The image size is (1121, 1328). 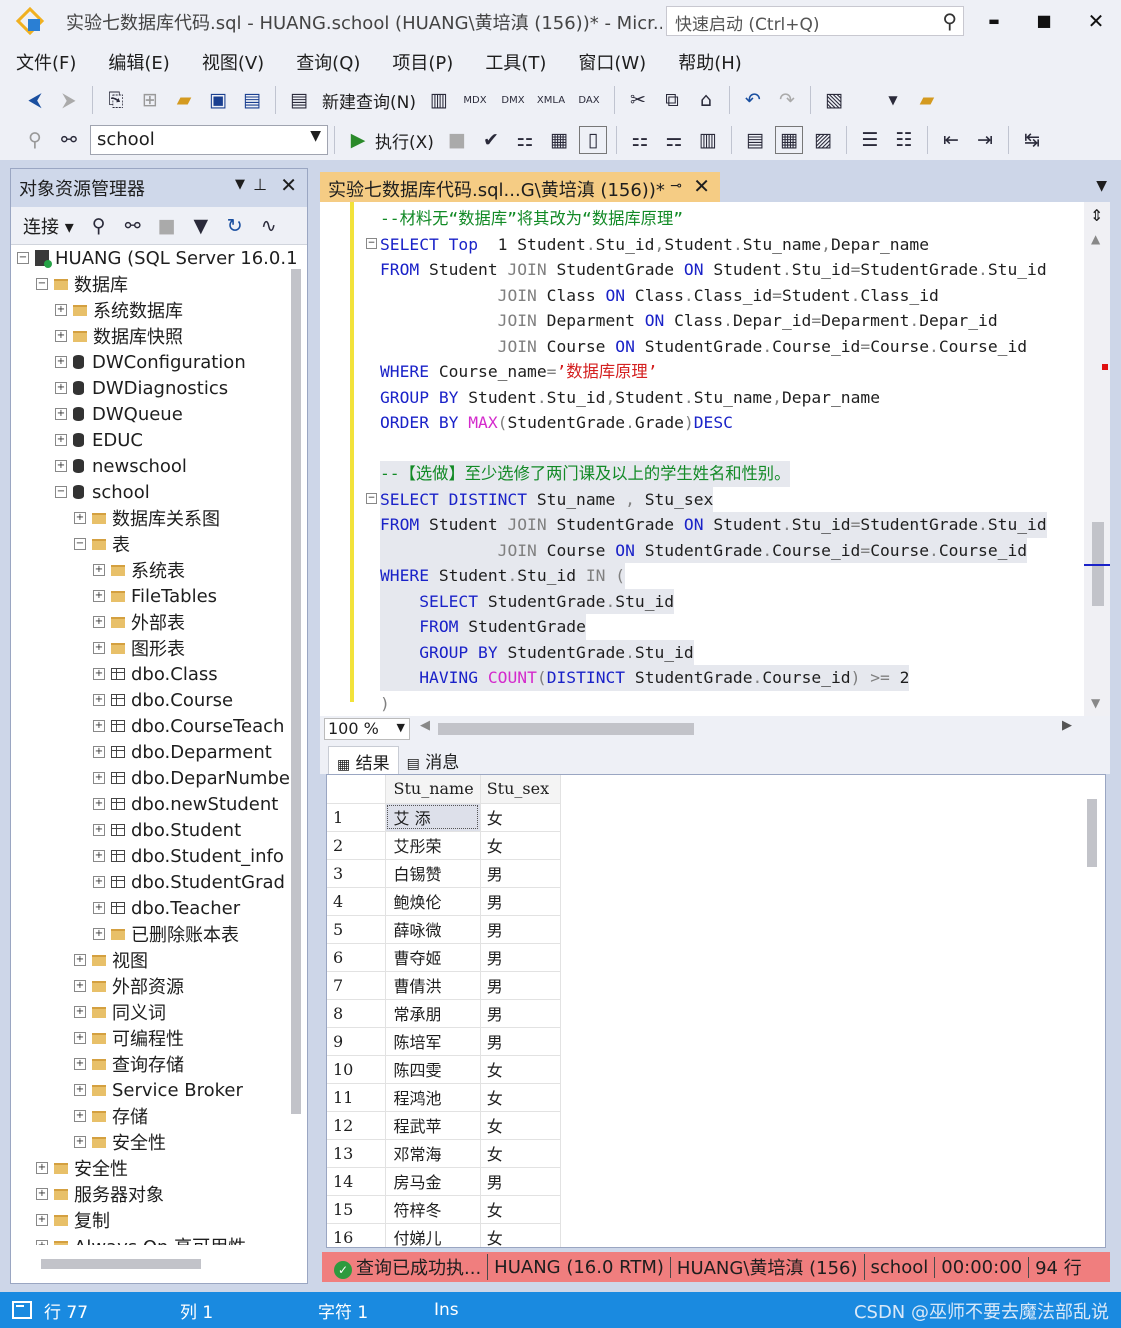 I want to click on tree-node: + dbo.Deparment, so click(x=159, y=752).